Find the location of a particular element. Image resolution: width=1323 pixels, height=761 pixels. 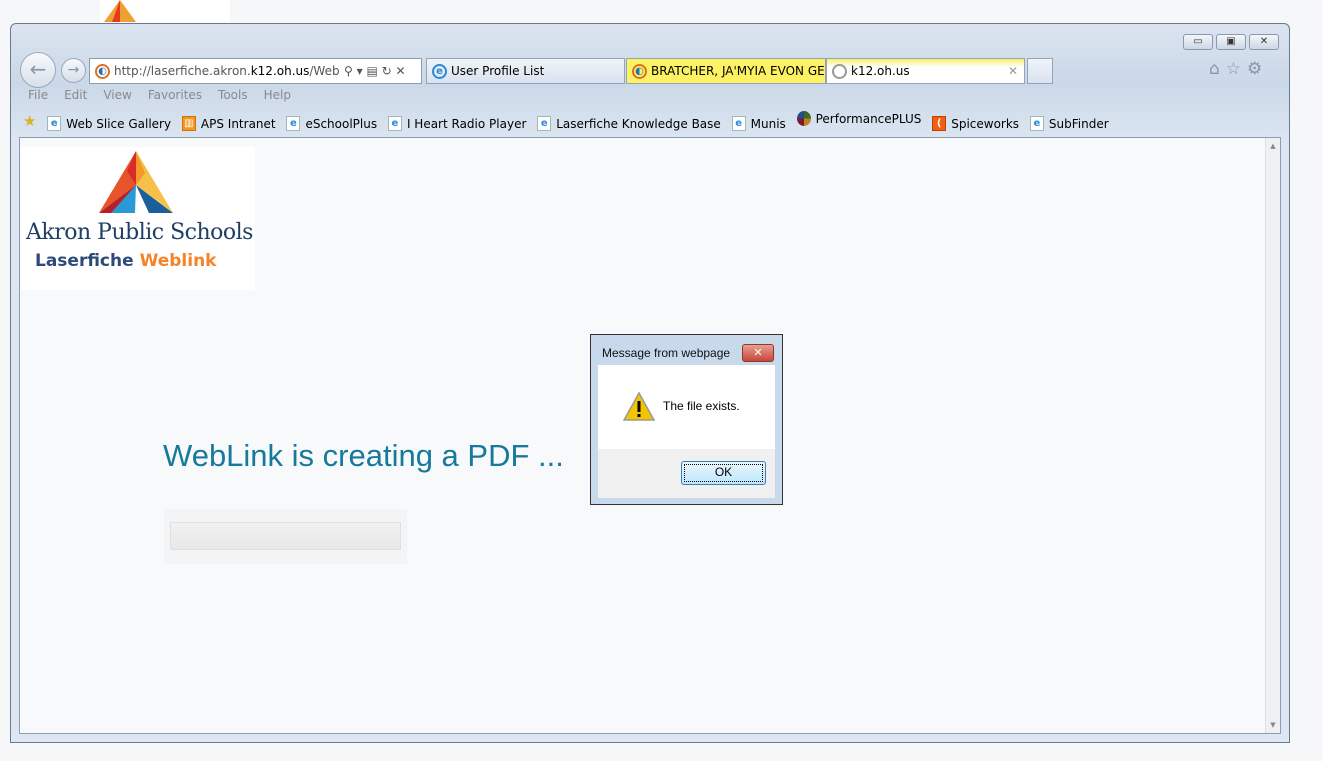

fav-aps-intranet: ▥ APS Intranet is located at coordinates (228, 123).